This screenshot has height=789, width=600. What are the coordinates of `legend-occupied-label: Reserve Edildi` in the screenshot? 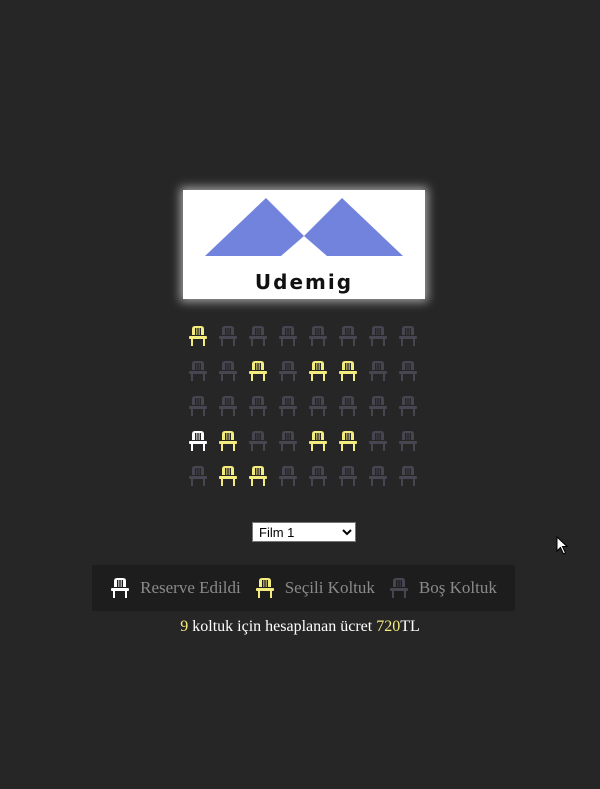 It's located at (190, 587).